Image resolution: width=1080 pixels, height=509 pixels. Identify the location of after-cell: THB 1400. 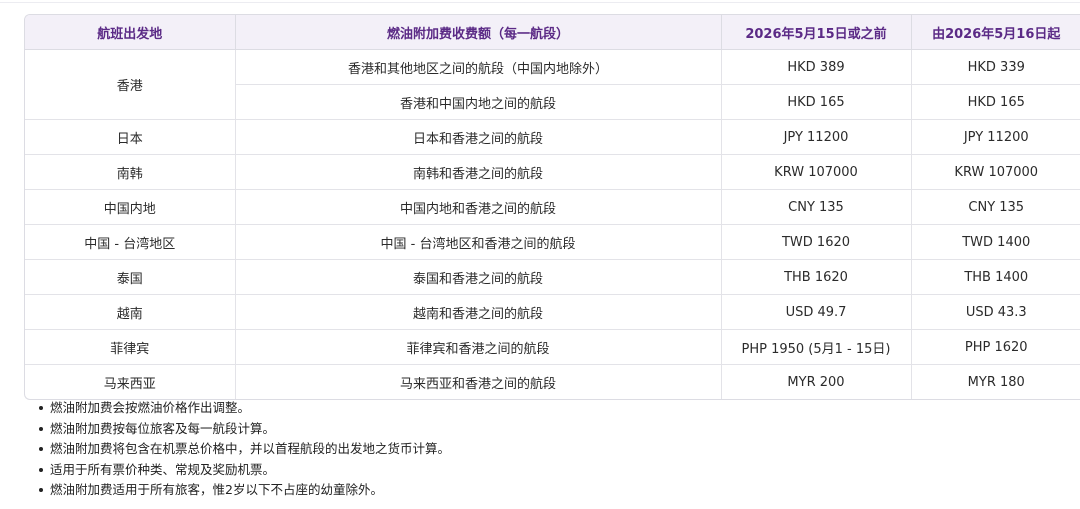
(995, 277).